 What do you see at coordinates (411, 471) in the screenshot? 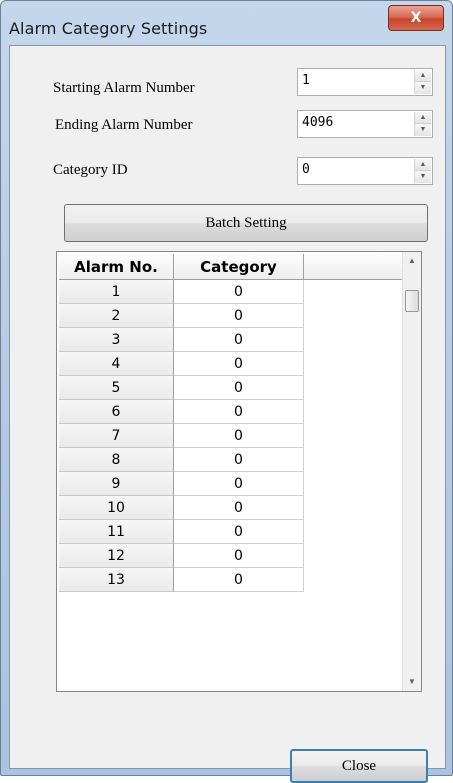
I see `vertical-scrollbar: ▲ ▼` at bounding box center [411, 471].